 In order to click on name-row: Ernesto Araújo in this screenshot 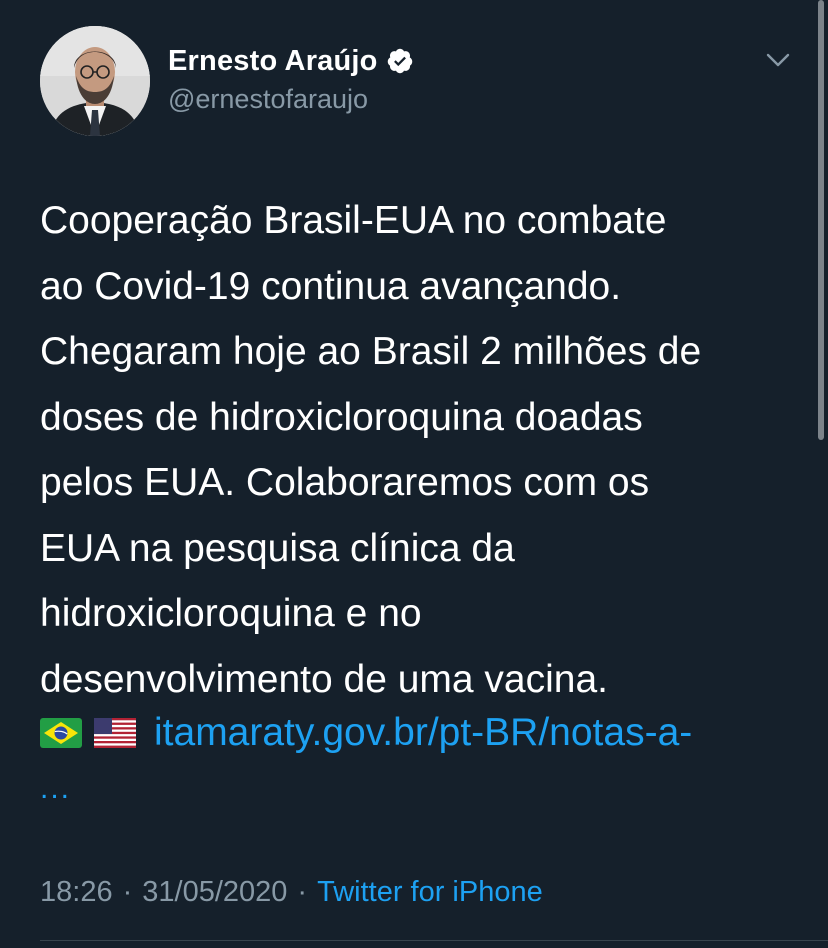, I will do `click(291, 61)`.